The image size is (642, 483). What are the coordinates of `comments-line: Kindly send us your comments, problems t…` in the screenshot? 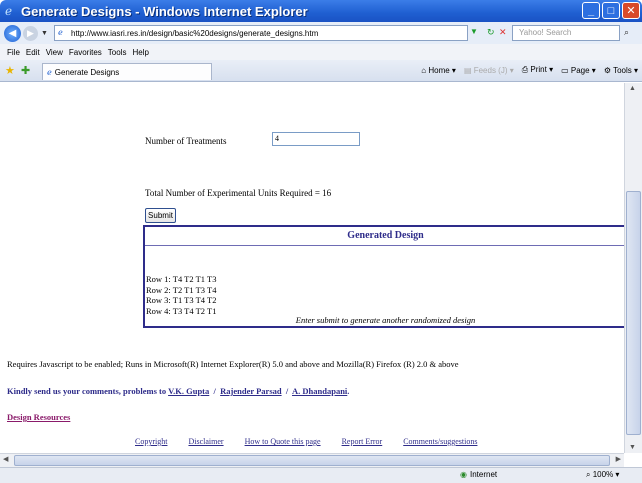 It's located at (178, 391).